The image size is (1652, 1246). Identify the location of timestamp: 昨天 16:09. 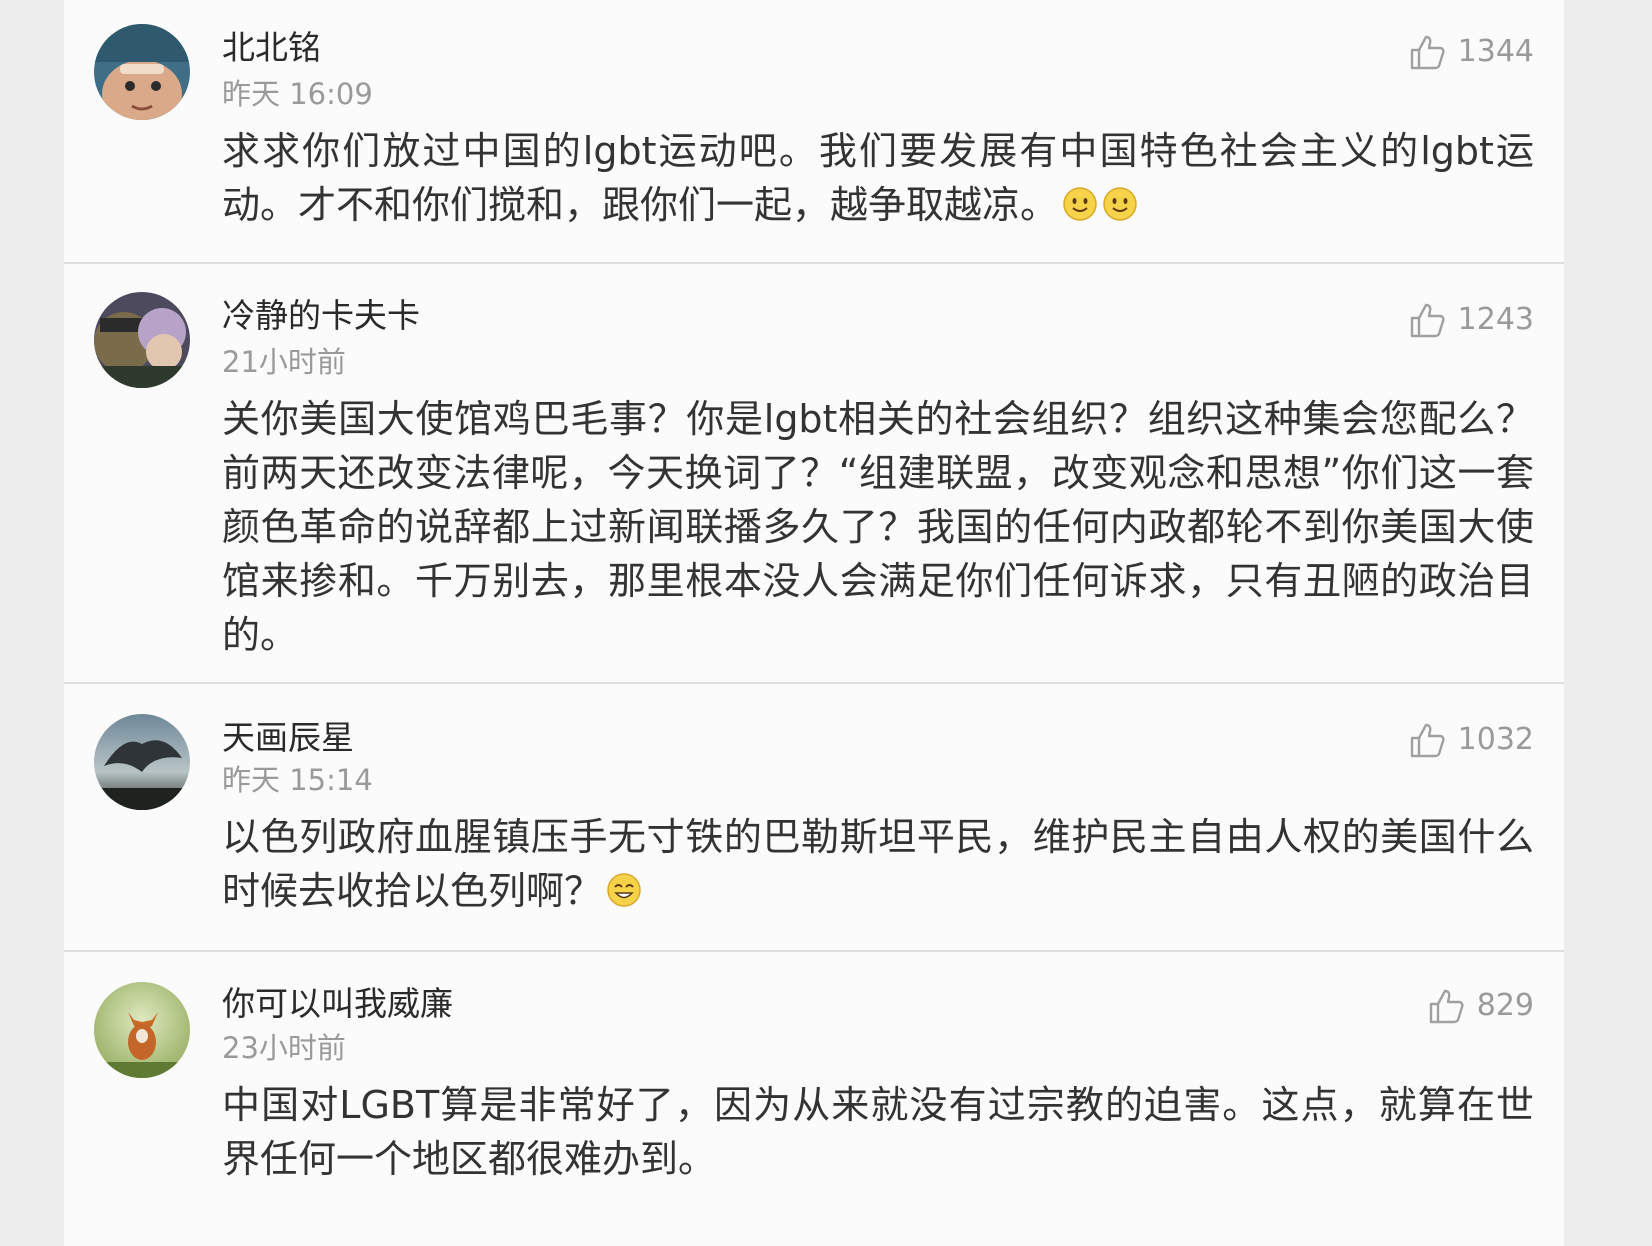
(297, 94).